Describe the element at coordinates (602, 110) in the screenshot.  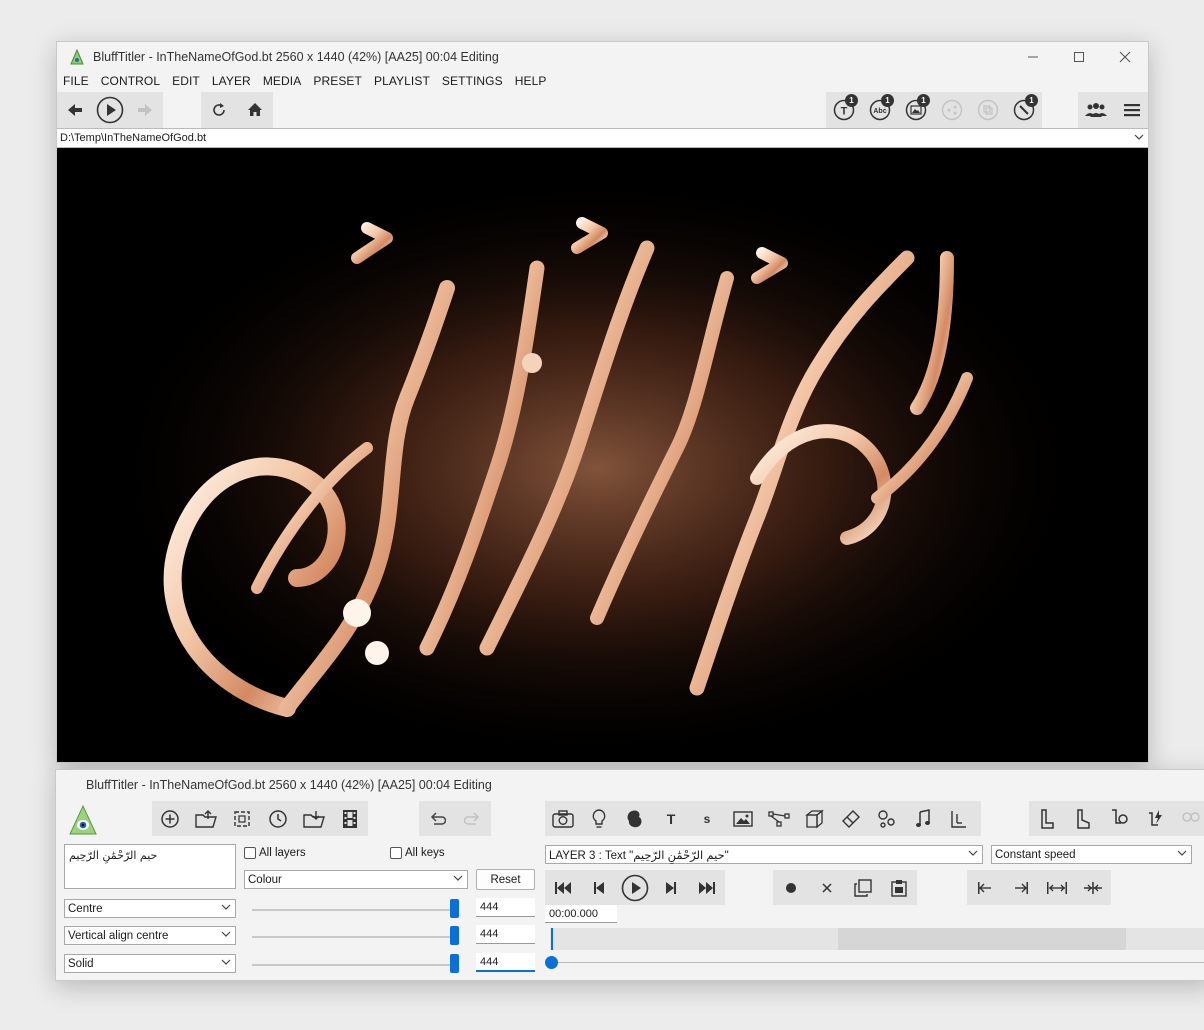
I see `main-toolbar: T 1 Abc 1 1 1` at that location.